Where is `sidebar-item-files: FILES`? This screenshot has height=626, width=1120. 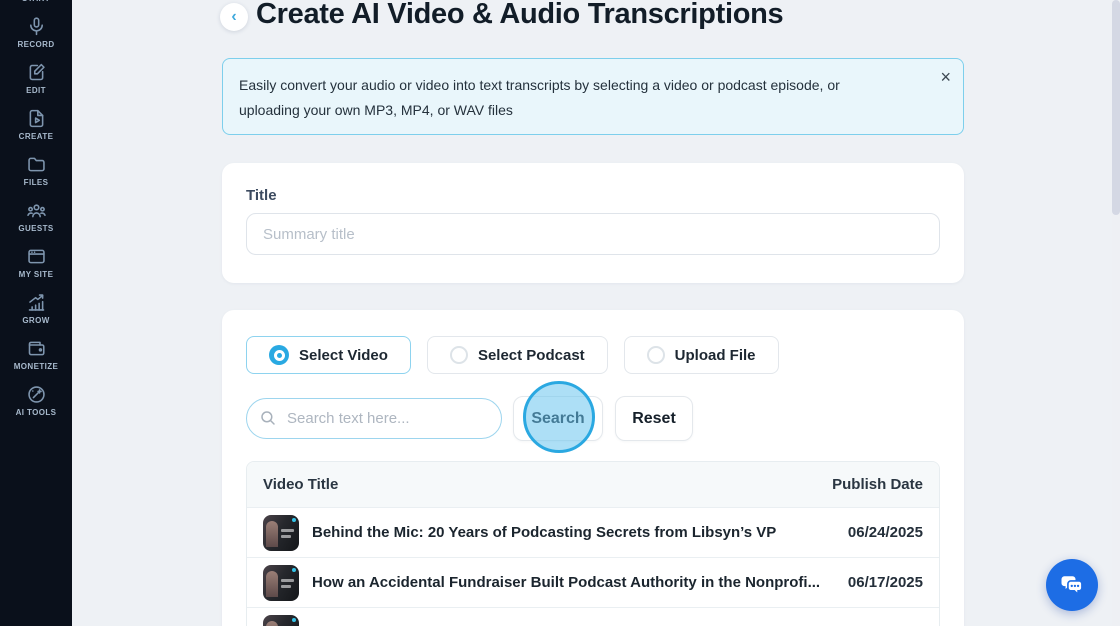
sidebar-item-files: FILES is located at coordinates (36, 170).